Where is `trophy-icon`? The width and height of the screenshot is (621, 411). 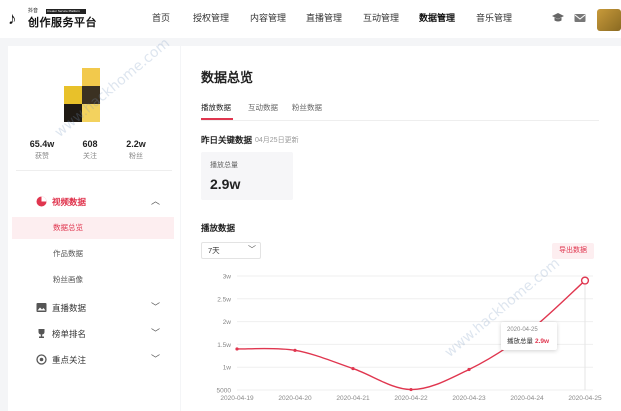 trophy-icon is located at coordinates (41, 333).